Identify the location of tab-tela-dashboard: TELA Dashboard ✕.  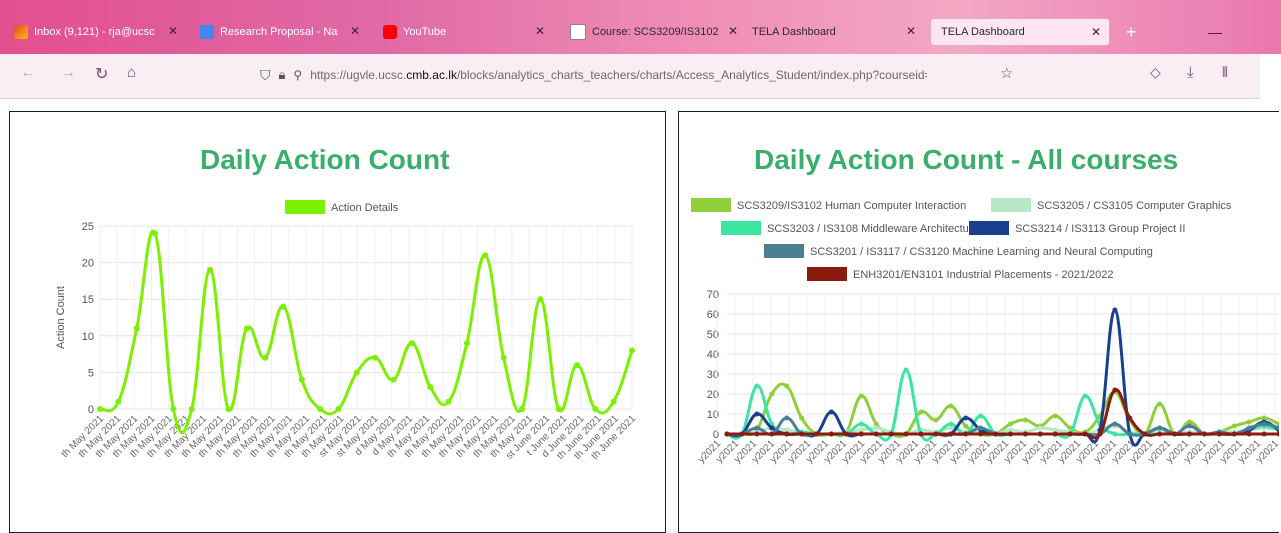
(838, 32).